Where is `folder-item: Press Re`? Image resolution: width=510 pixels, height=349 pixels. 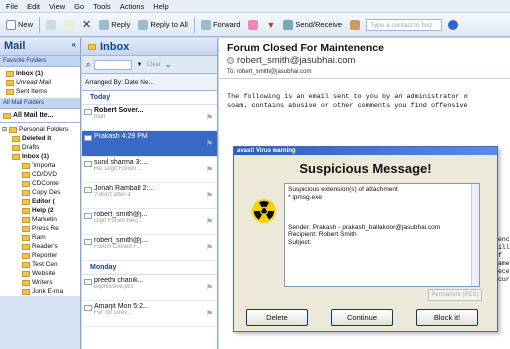
folder-item: Press Re is located at coordinates (40, 228).